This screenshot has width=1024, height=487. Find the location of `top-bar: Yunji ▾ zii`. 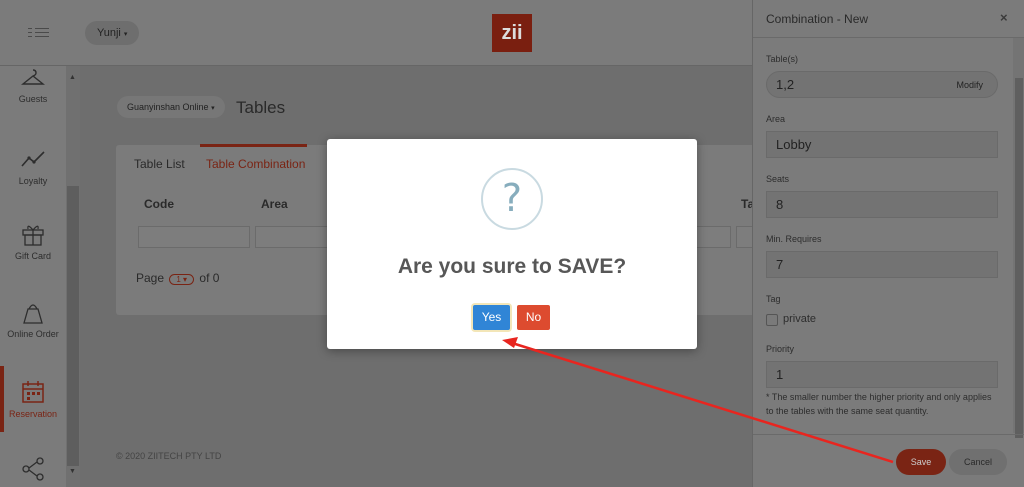

top-bar: Yunji ▾ zii is located at coordinates (376, 33).